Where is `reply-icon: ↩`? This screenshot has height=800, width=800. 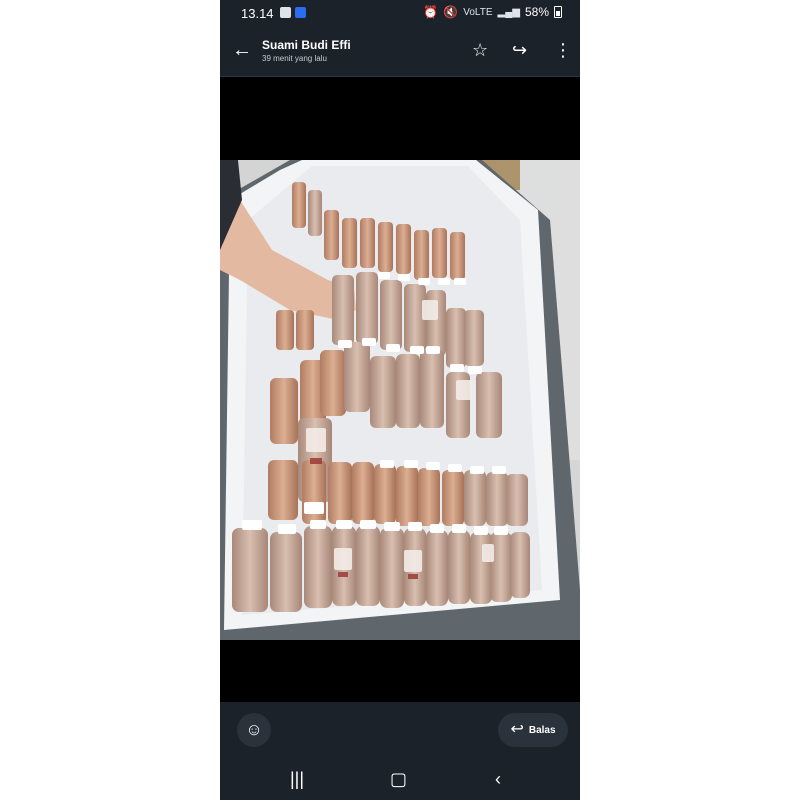
reply-icon: ↩ is located at coordinates (517, 729).